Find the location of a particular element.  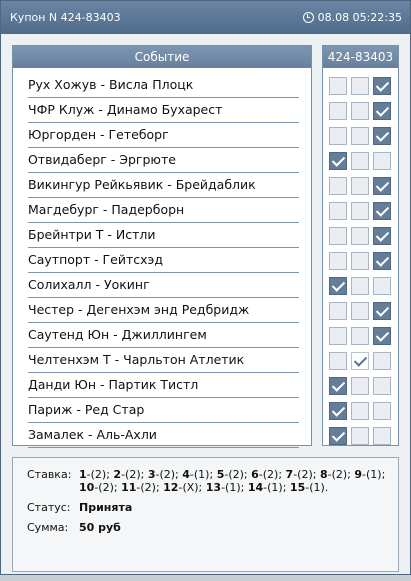

stake-event-number: 11 is located at coordinates (129, 487).